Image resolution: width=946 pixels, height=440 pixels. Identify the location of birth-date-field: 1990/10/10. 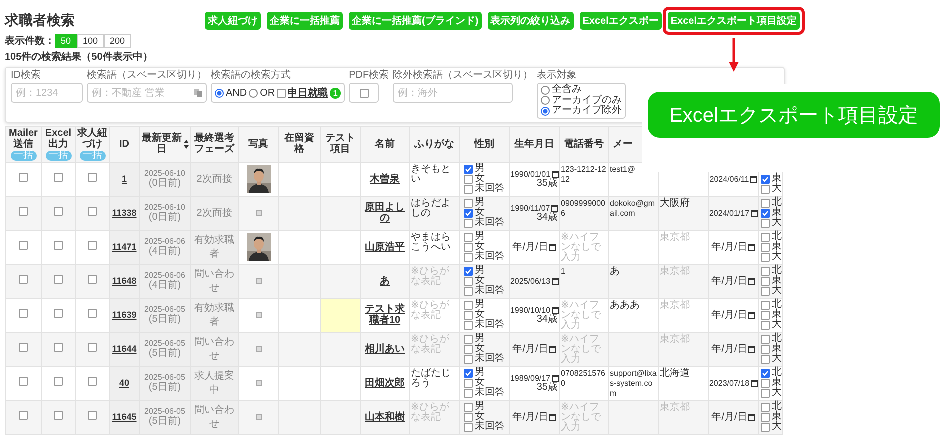
(534, 310).